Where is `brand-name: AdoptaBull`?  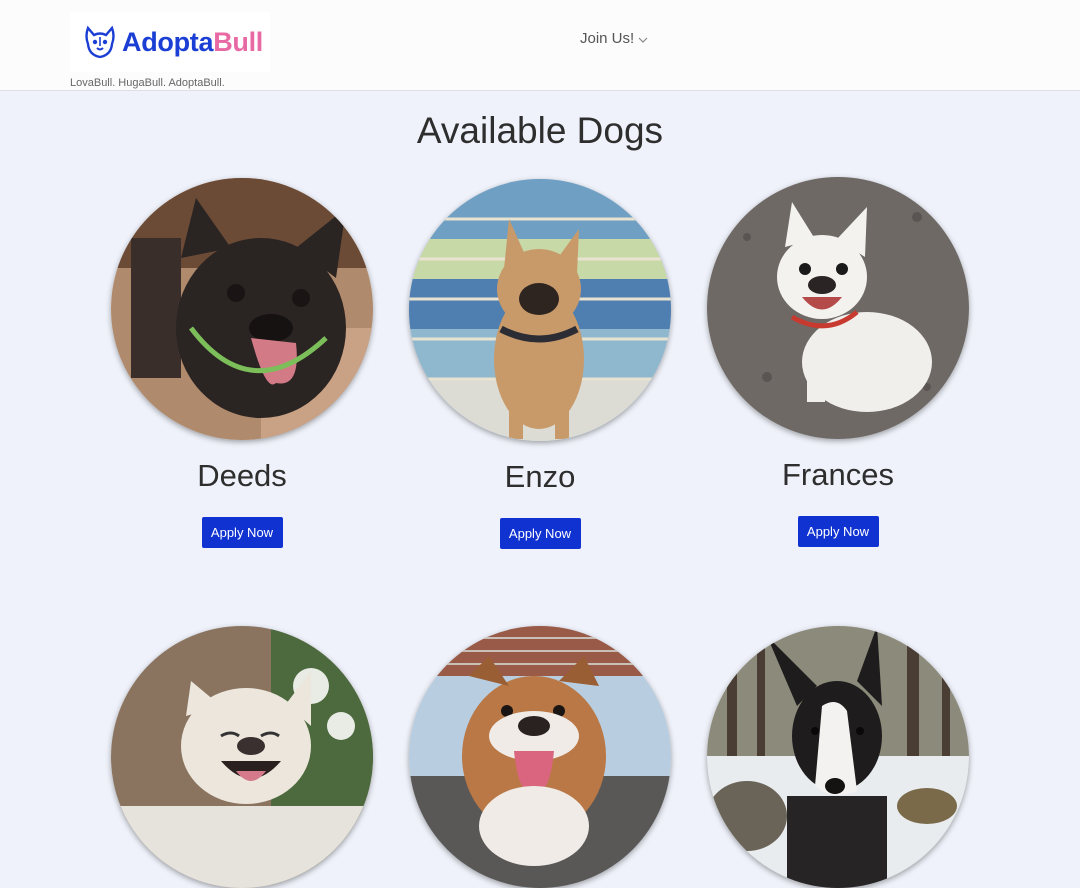
brand-name: AdoptaBull is located at coordinates (192, 41).